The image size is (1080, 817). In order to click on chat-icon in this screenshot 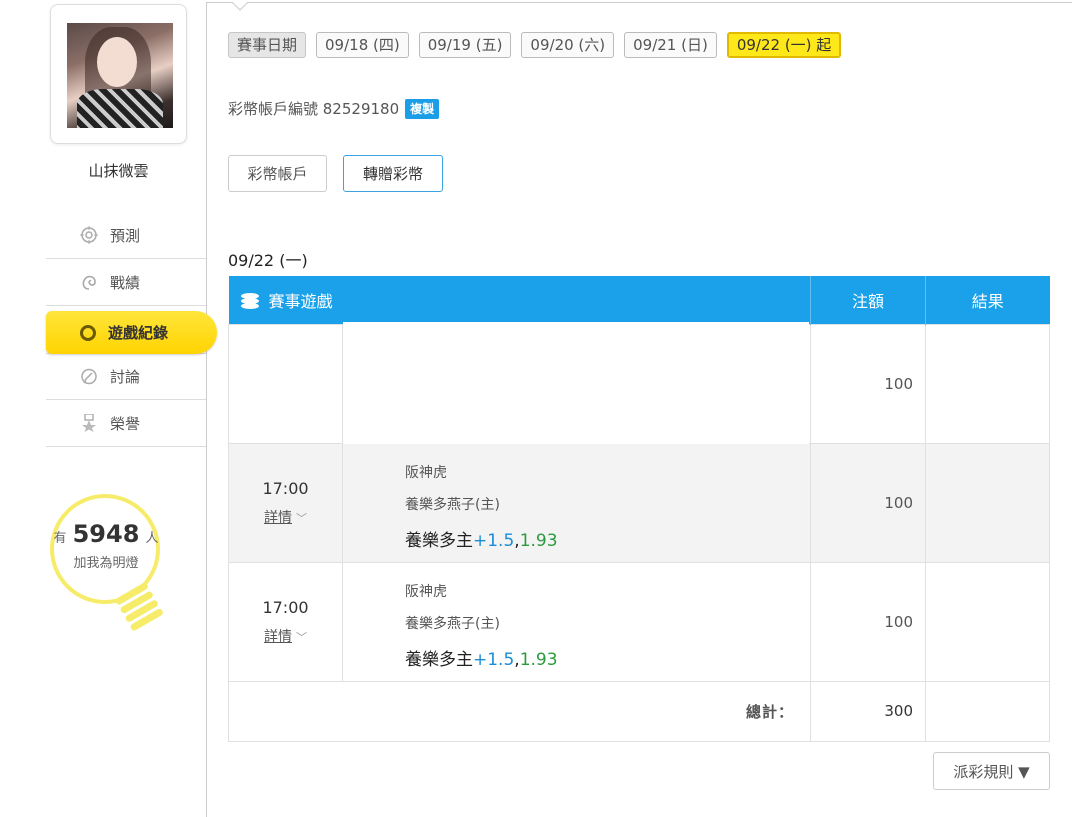, I will do `click(89, 377)`.